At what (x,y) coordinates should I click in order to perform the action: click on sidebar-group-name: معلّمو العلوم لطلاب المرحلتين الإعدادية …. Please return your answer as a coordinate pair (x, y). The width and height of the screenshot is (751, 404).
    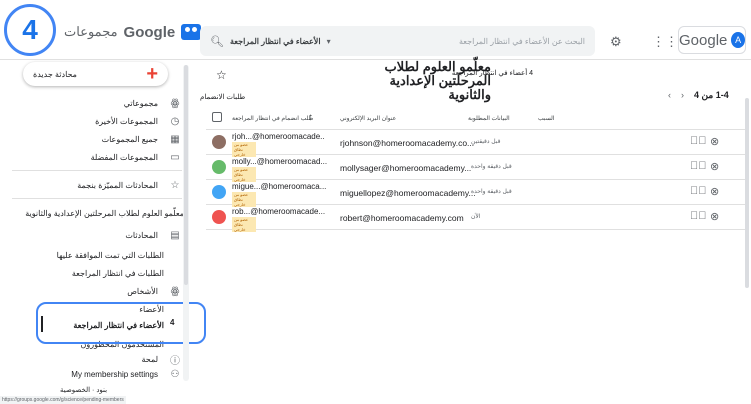
    Looking at the image, I should click on (97, 213).